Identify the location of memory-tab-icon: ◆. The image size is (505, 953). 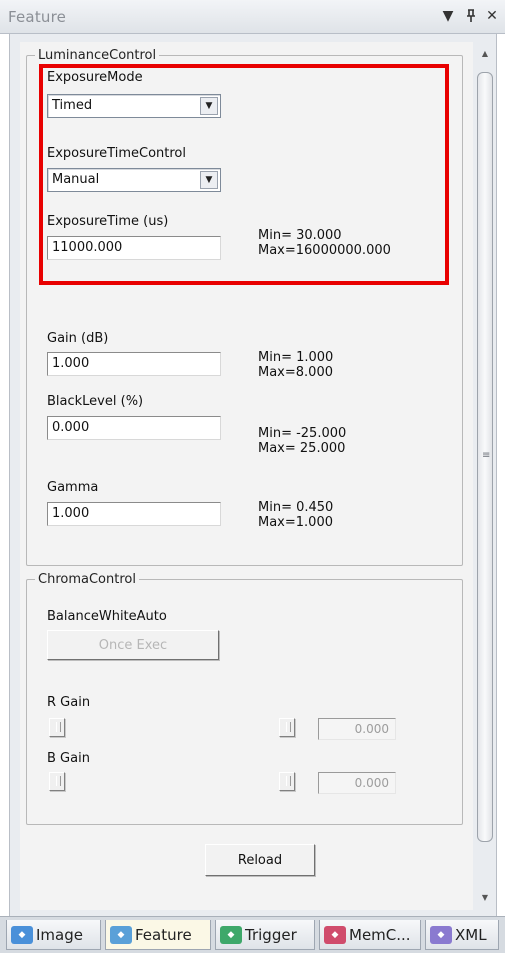
(335, 934).